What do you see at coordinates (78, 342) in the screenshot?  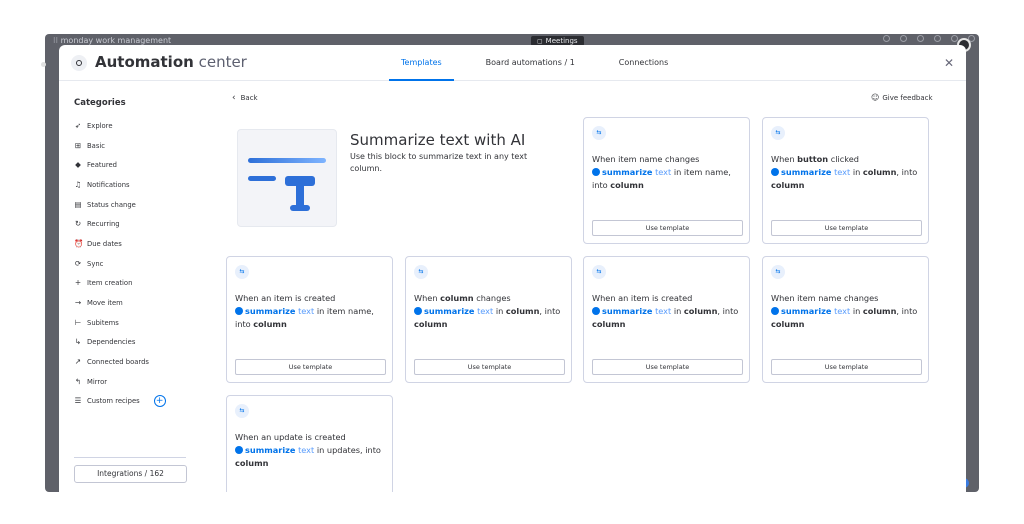 I see `dependency-icon: ↳` at bounding box center [78, 342].